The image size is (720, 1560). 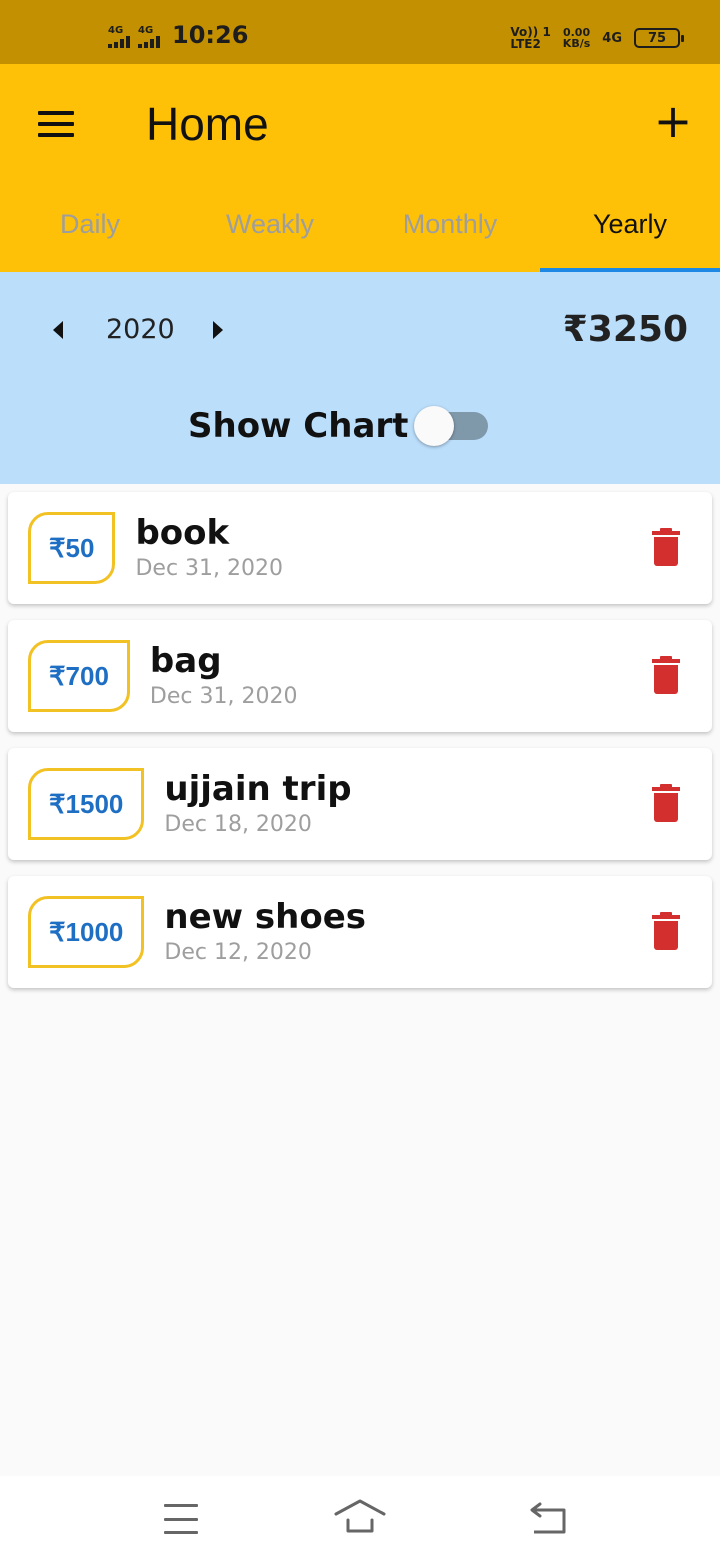 What do you see at coordinates (360, 676) in the screenshot?
I see `list-item: ₹700 bag Dec 31, 2020` at bounding box center [360, 676].